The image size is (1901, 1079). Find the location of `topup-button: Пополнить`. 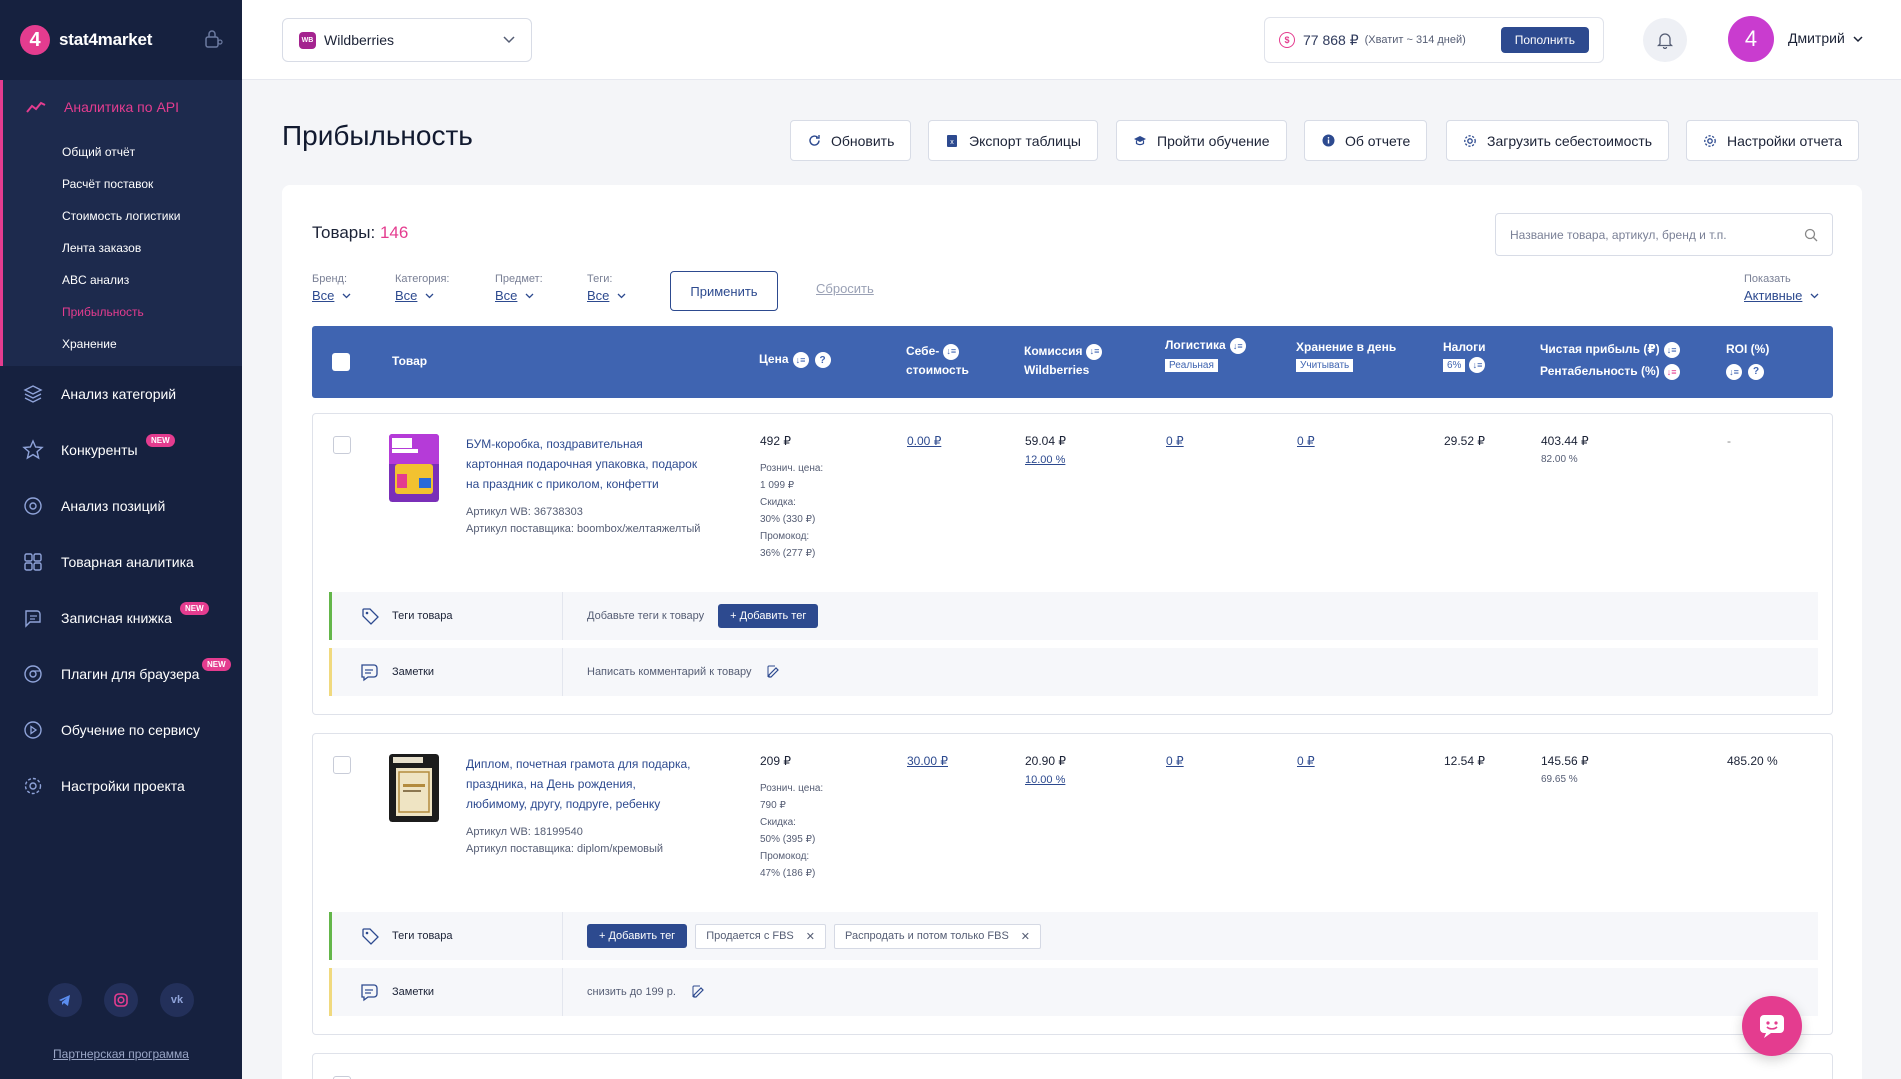

topup-button: Пополнить is located at coordinates (1544, 40).